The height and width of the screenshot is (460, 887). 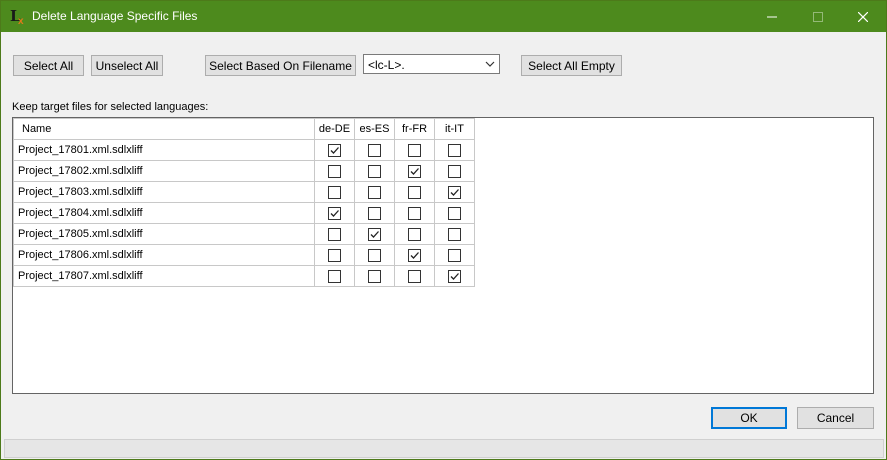 What do you see at coordinates (490, 64) in the screenshot?
I see `chevron-down-icon` at bounding box center [490, 64].